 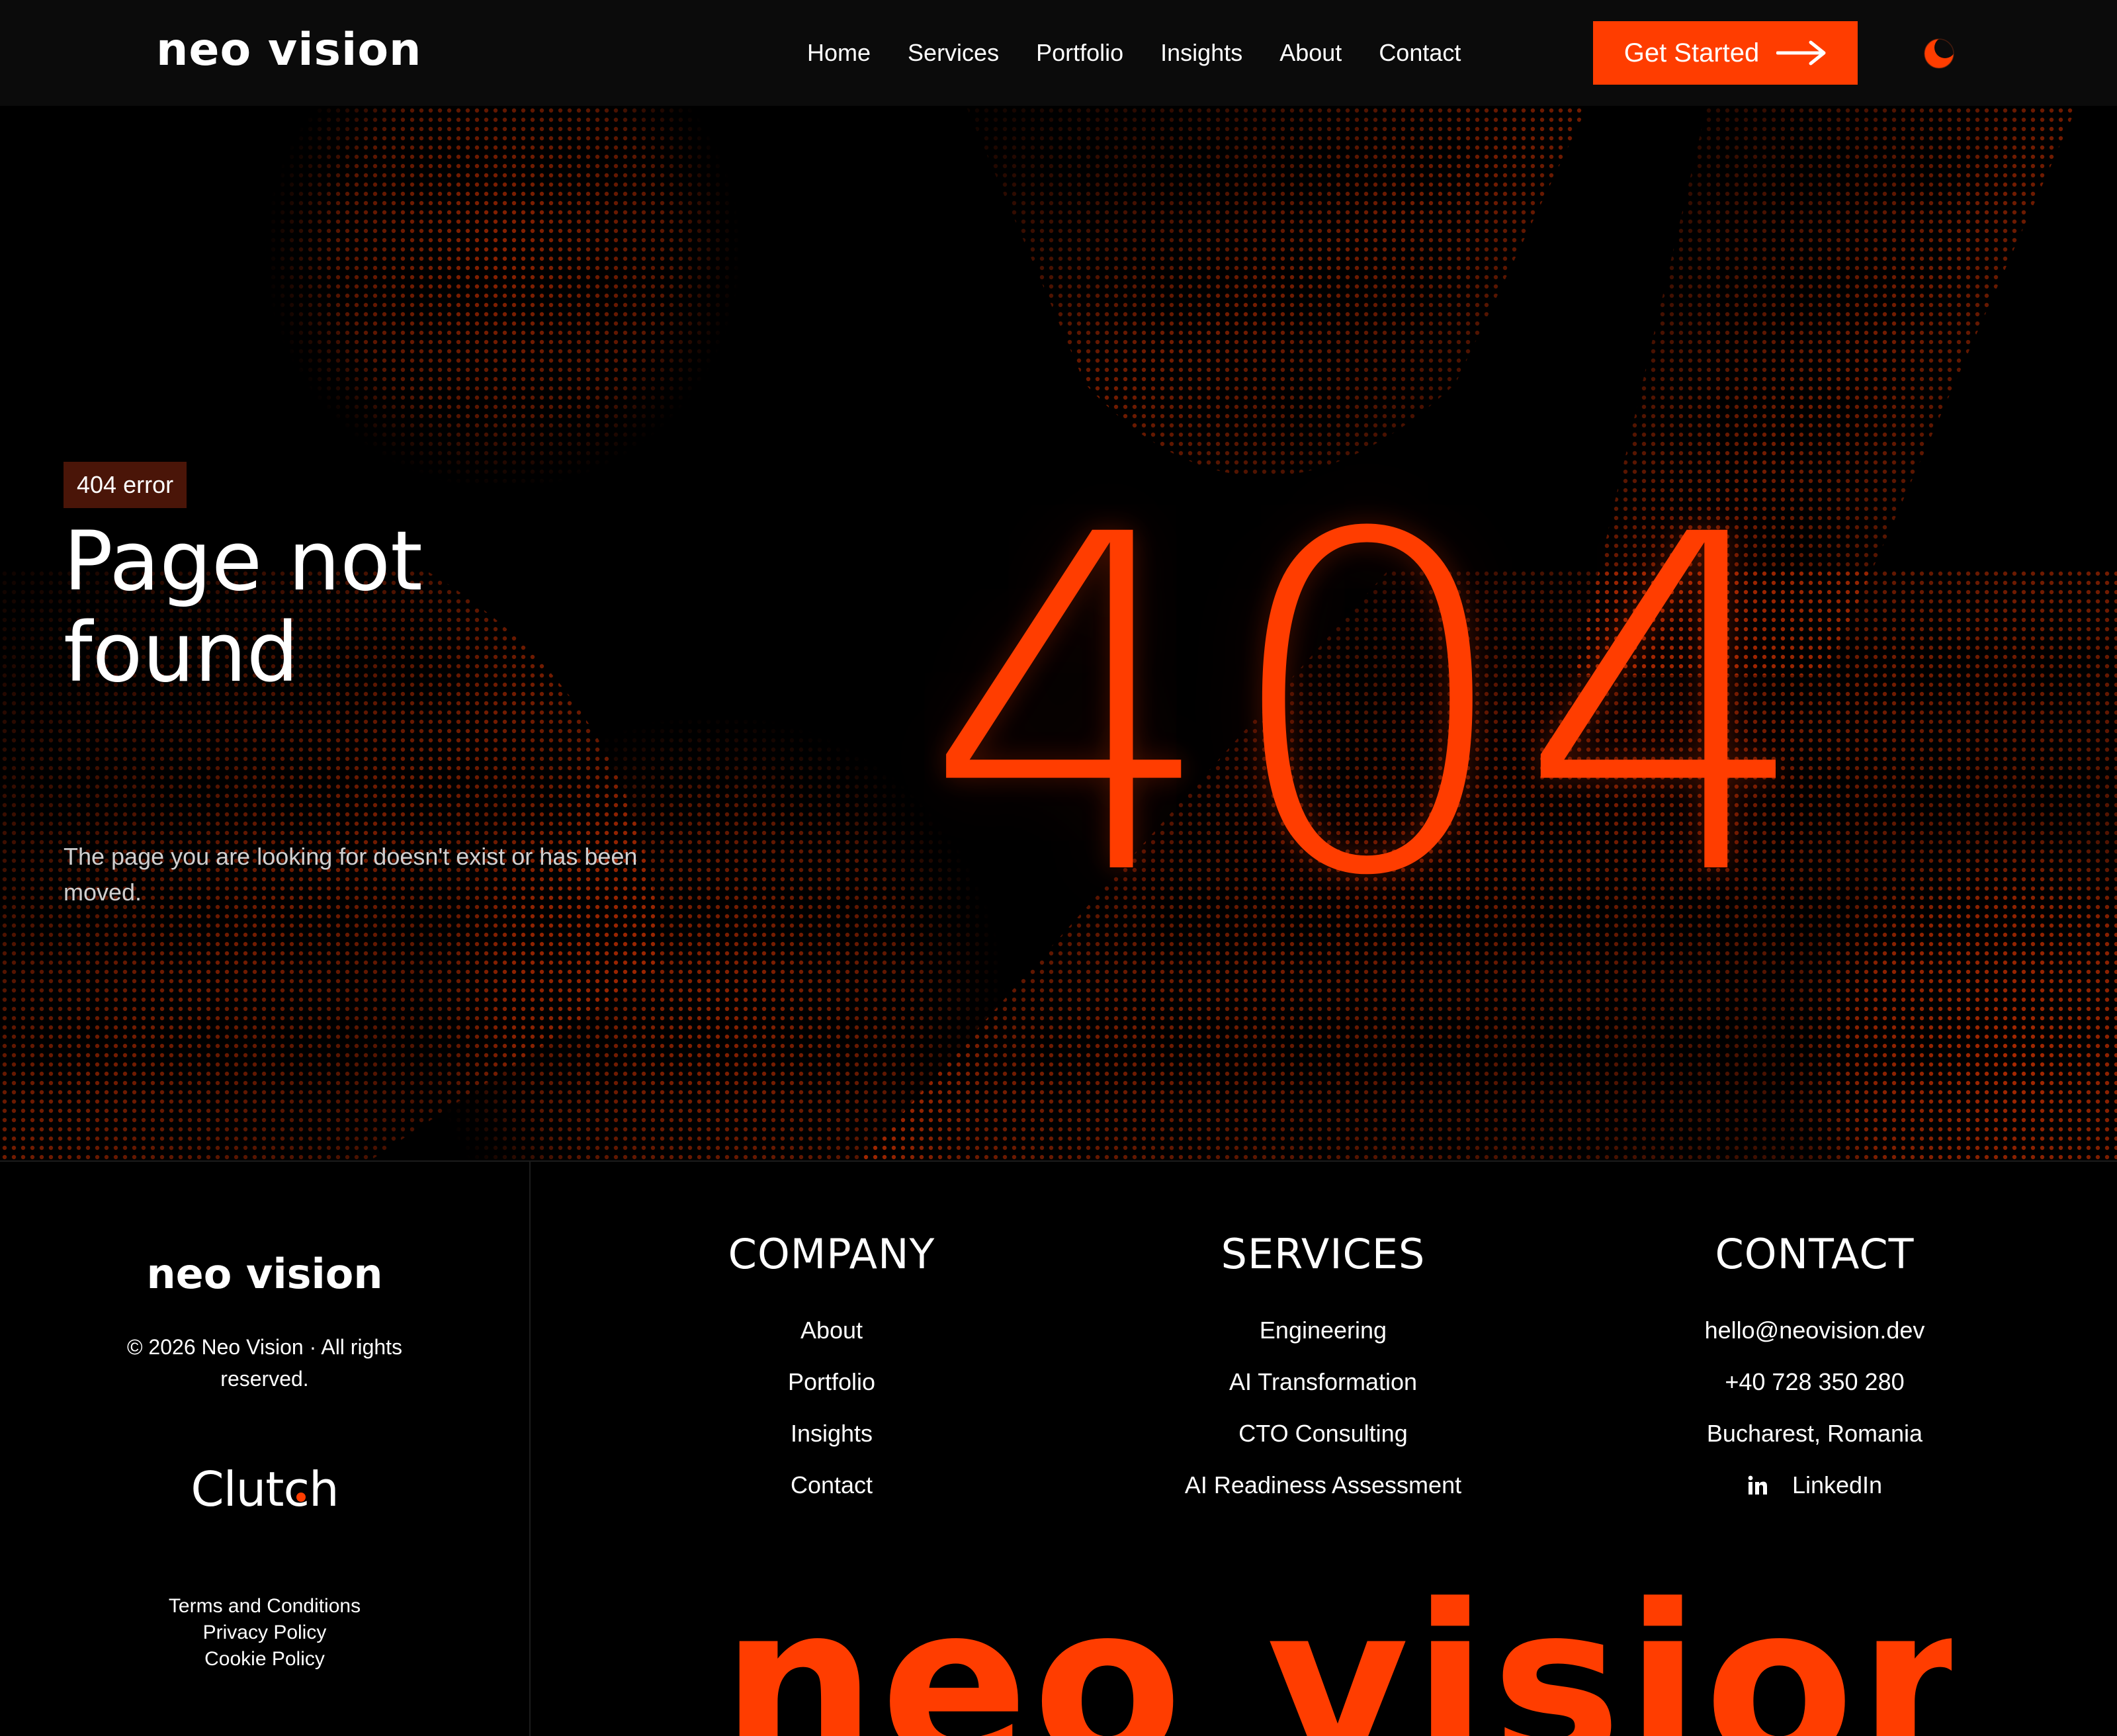 I want to click on error-badge: 404 error, so click(x=126, y=485).